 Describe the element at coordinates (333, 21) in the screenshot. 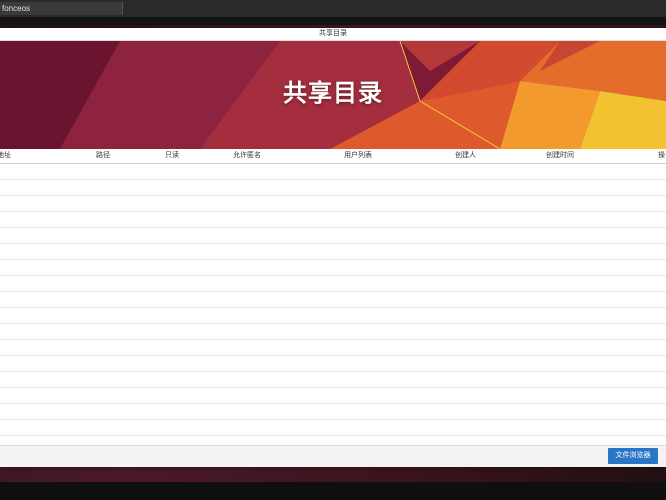

I see `address-strip` at that location.